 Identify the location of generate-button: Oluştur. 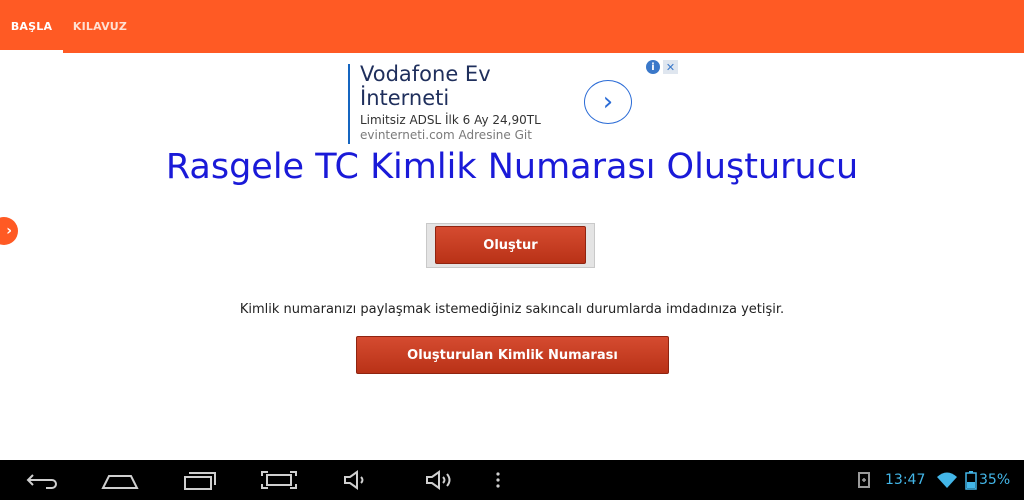
(510, 245).